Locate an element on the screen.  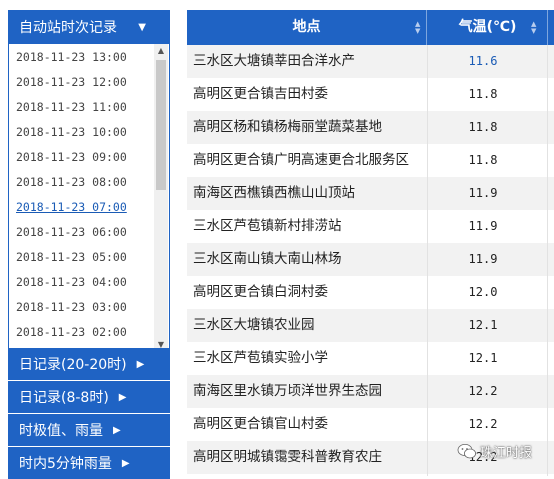
location-cell: 高明区更合镇官山村委 is located at coordinates (260, 424).